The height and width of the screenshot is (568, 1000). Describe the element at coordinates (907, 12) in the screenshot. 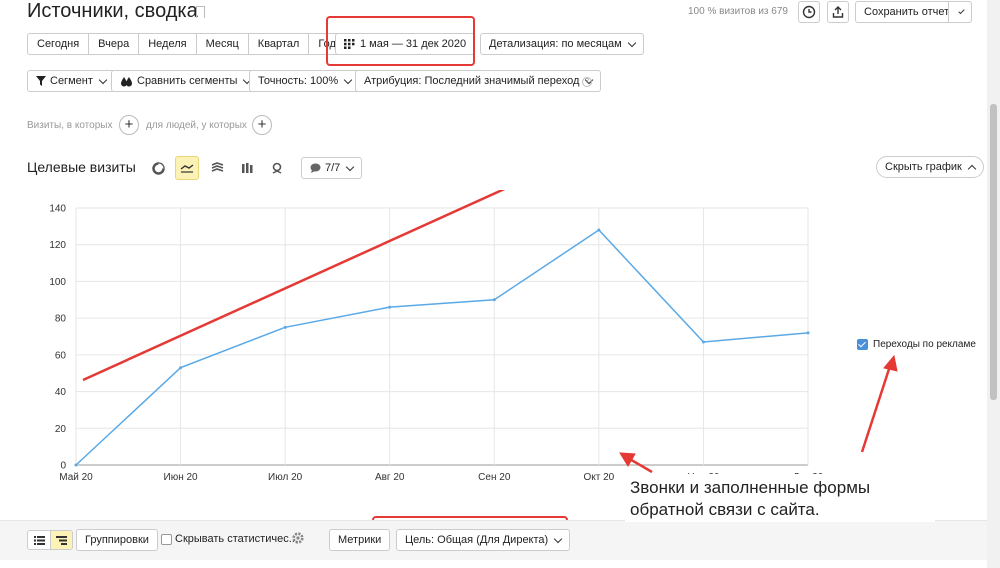

I see `save-report-button: Сохранить отчет` at that location.